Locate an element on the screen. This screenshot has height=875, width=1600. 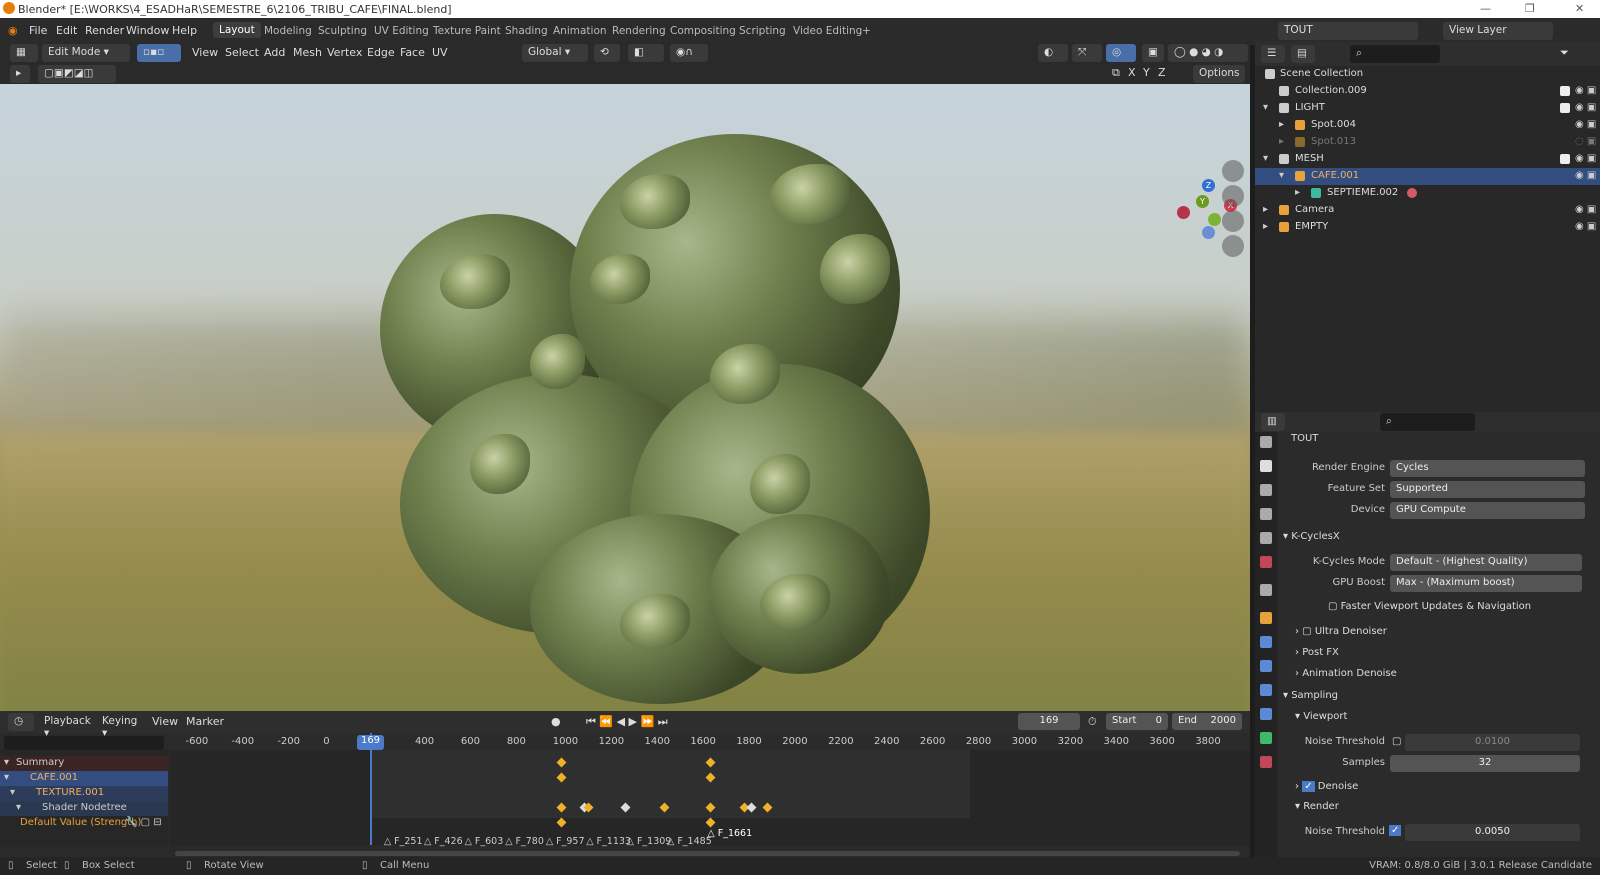
pivot-icon: ⟲ is located at coordinates (607, 53).